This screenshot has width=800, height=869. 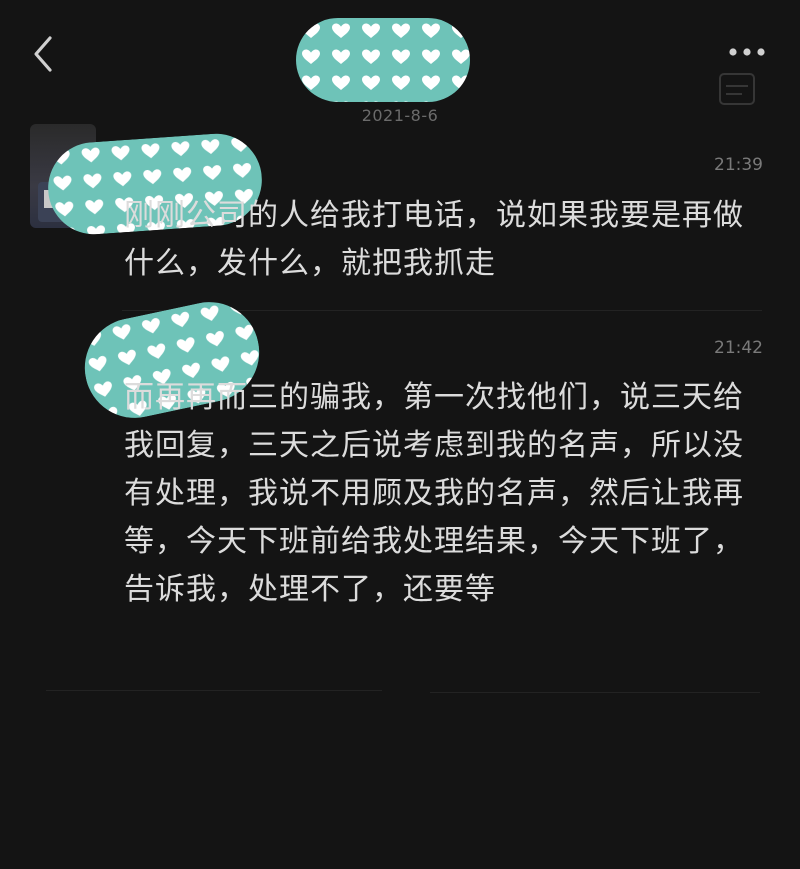 What do you see at coordinates (400, 115) in the screenshot?
I see `conversation-date: 2021-8-6` at bounding box center [400, 115].